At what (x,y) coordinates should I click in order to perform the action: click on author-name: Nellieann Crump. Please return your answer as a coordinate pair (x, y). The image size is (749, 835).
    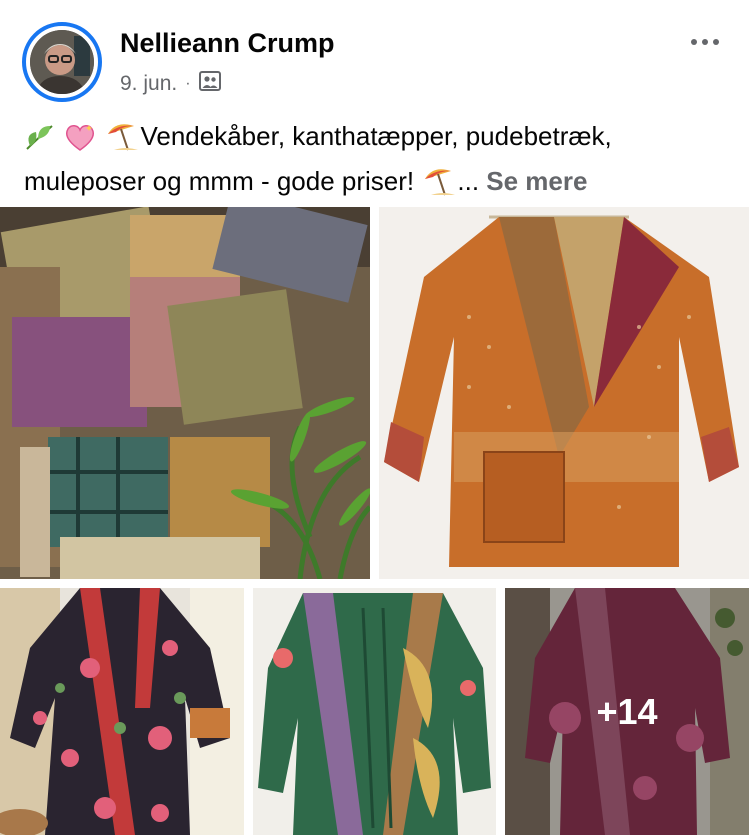
    Looking at the image, I should click on (227, 43).